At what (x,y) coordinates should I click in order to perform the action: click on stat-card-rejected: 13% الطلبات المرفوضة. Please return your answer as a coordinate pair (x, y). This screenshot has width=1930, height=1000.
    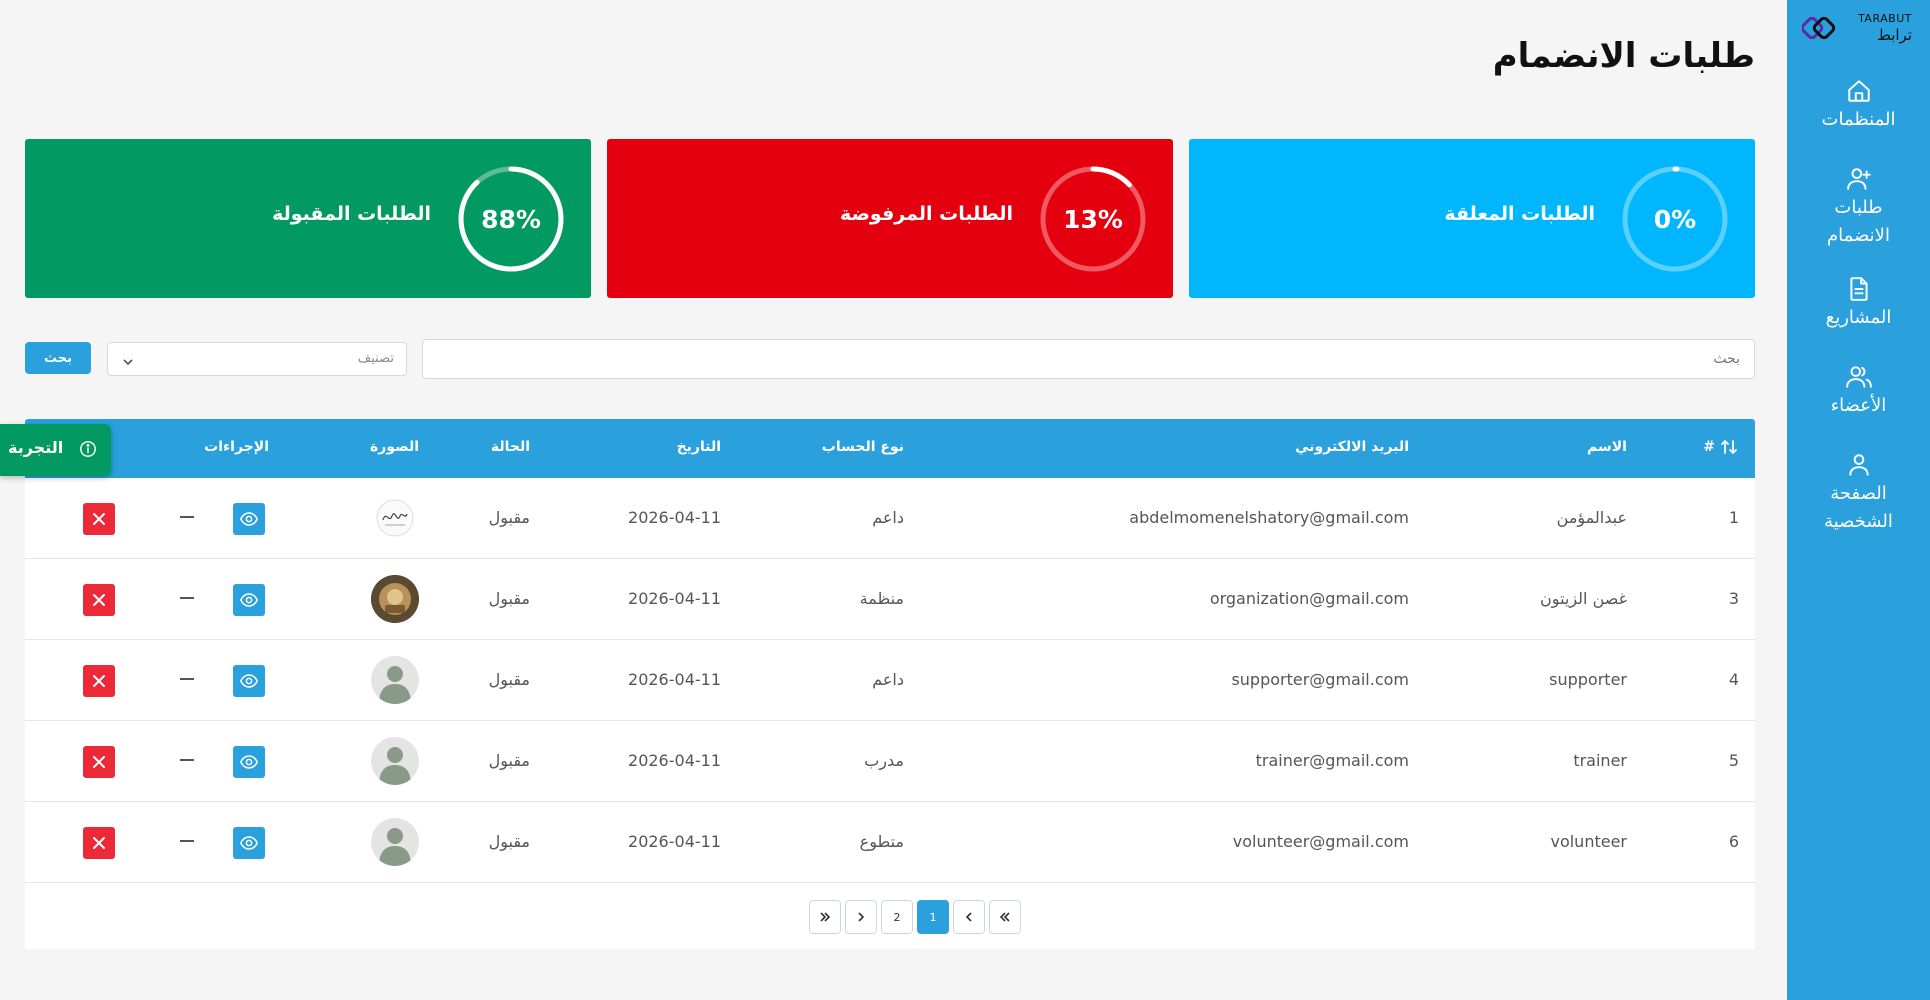
    Looking at the image, I should click on (890, 218).